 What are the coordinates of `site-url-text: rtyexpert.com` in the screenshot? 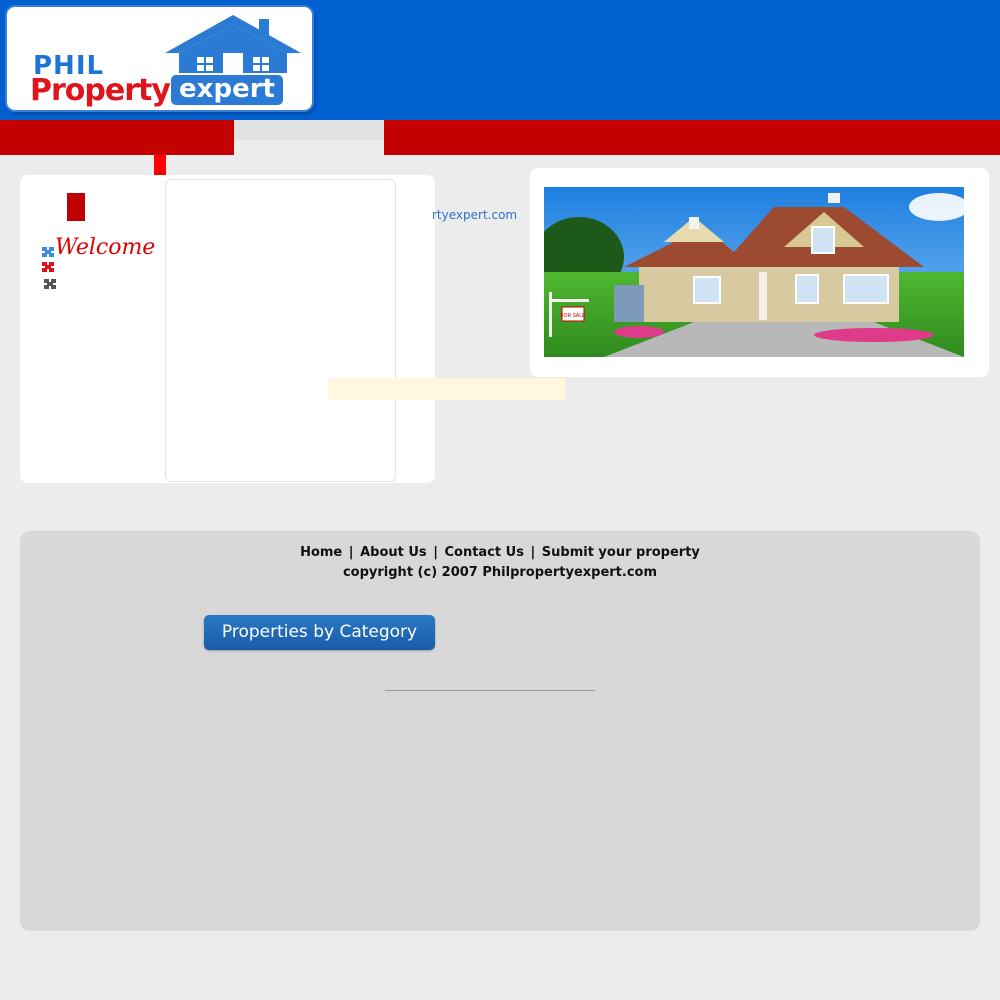 It's located at (474, 215).